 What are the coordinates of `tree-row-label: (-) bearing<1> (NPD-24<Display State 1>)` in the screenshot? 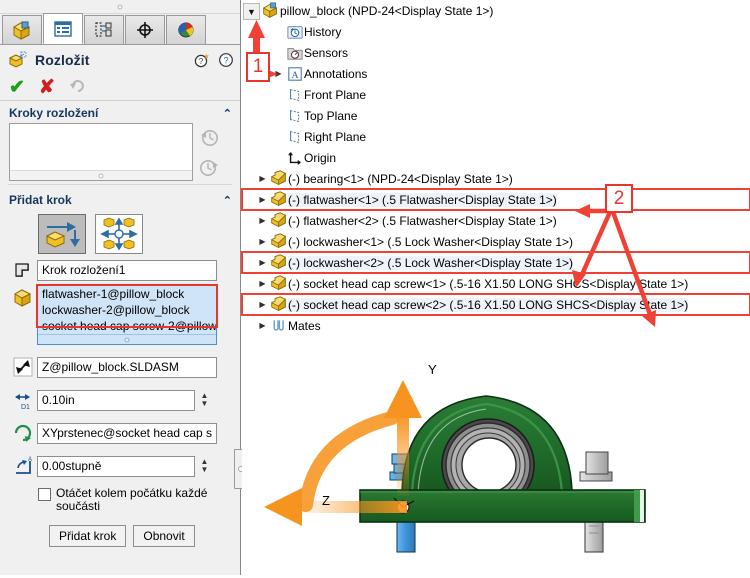 It's located at (400, 178).